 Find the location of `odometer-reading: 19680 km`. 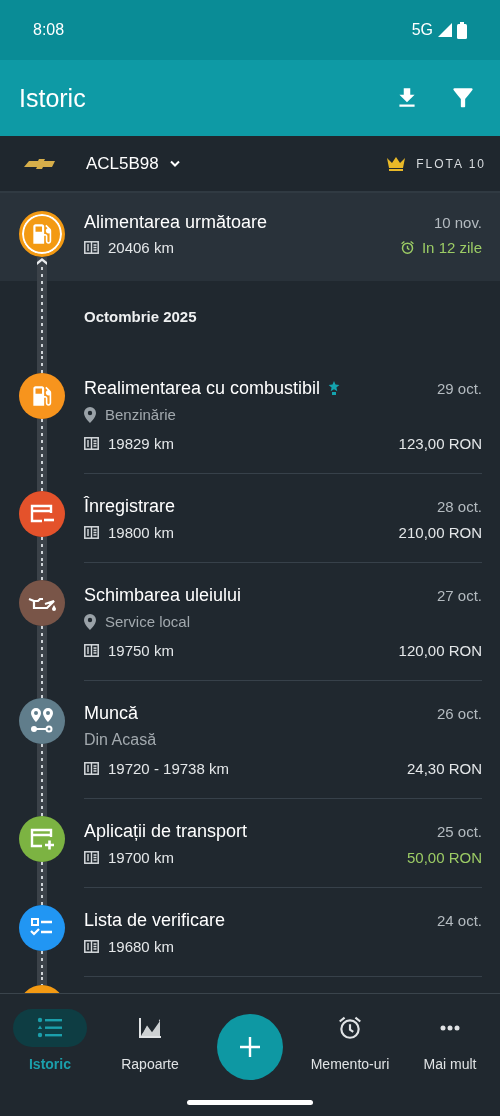

odometer-reading: 19680 km is located at coordinates (141, 946).